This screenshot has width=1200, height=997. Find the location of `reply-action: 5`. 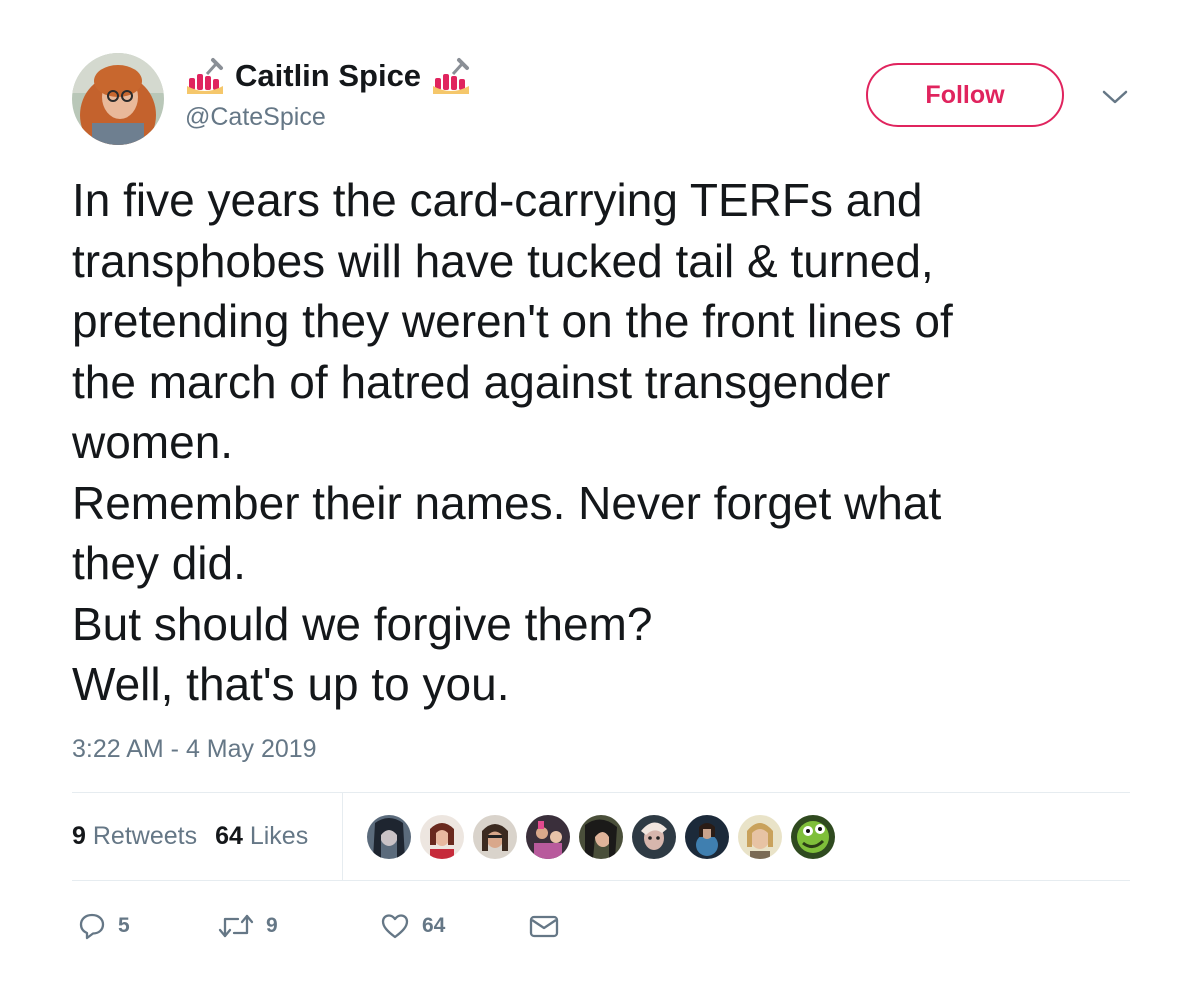

reply-action: 5 is located at coordinates (104, 926).